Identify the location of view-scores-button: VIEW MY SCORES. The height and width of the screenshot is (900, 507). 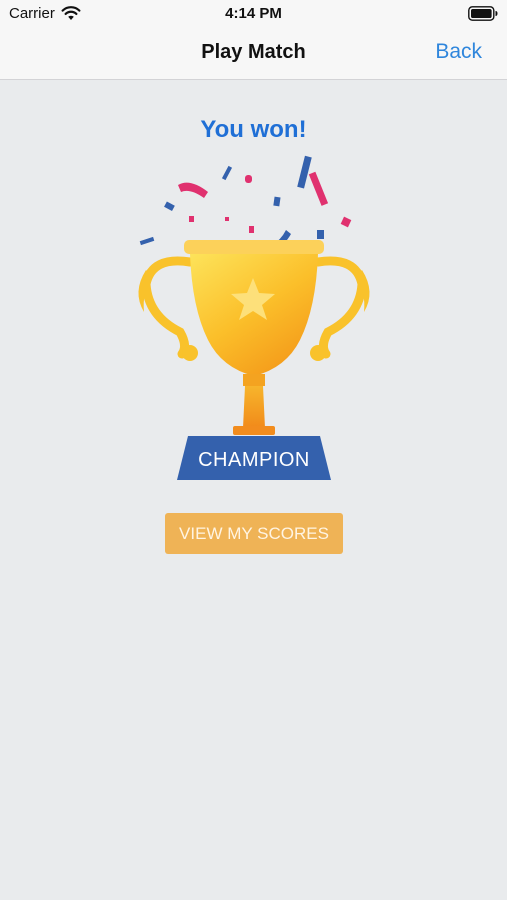
(254, 533).